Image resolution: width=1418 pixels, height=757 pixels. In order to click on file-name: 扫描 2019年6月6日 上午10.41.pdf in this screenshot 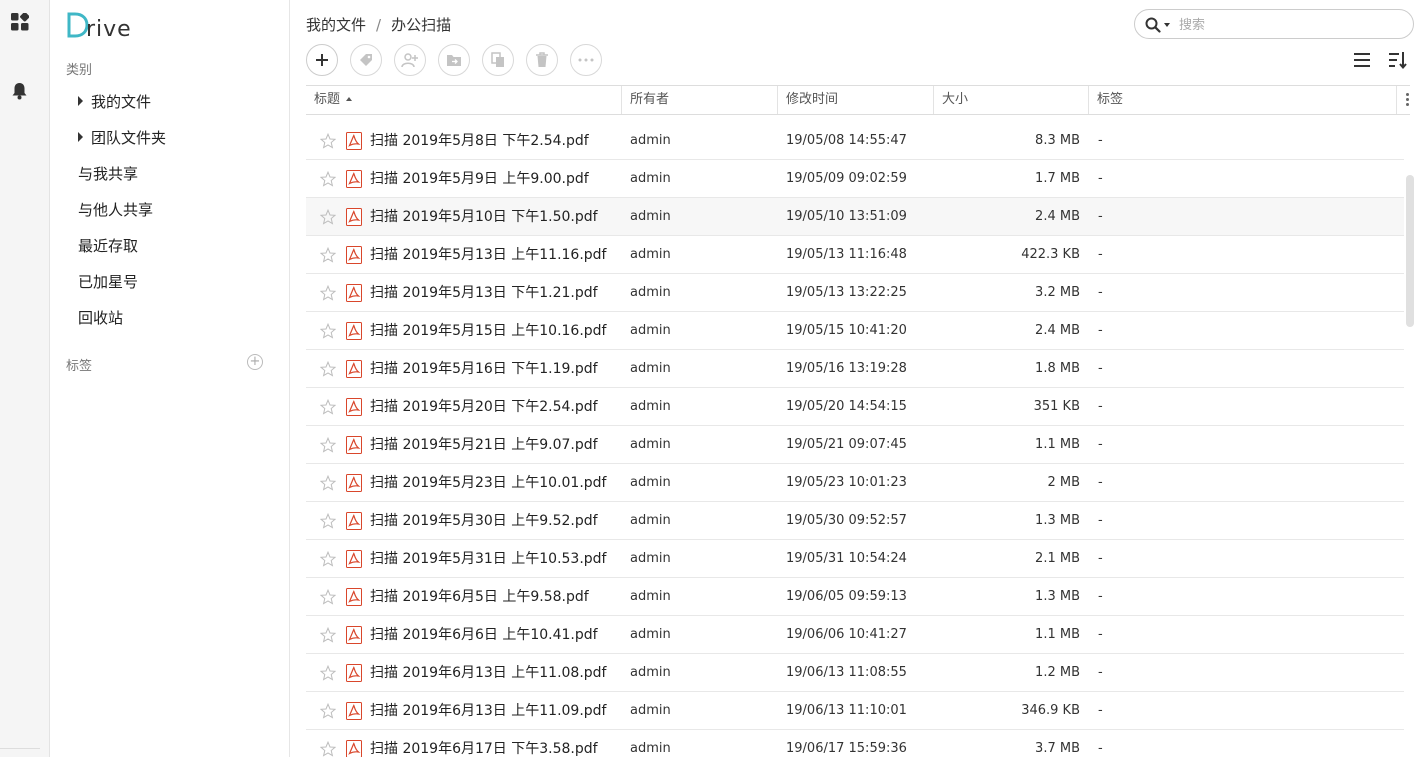, I will do `click(484, 635)`.